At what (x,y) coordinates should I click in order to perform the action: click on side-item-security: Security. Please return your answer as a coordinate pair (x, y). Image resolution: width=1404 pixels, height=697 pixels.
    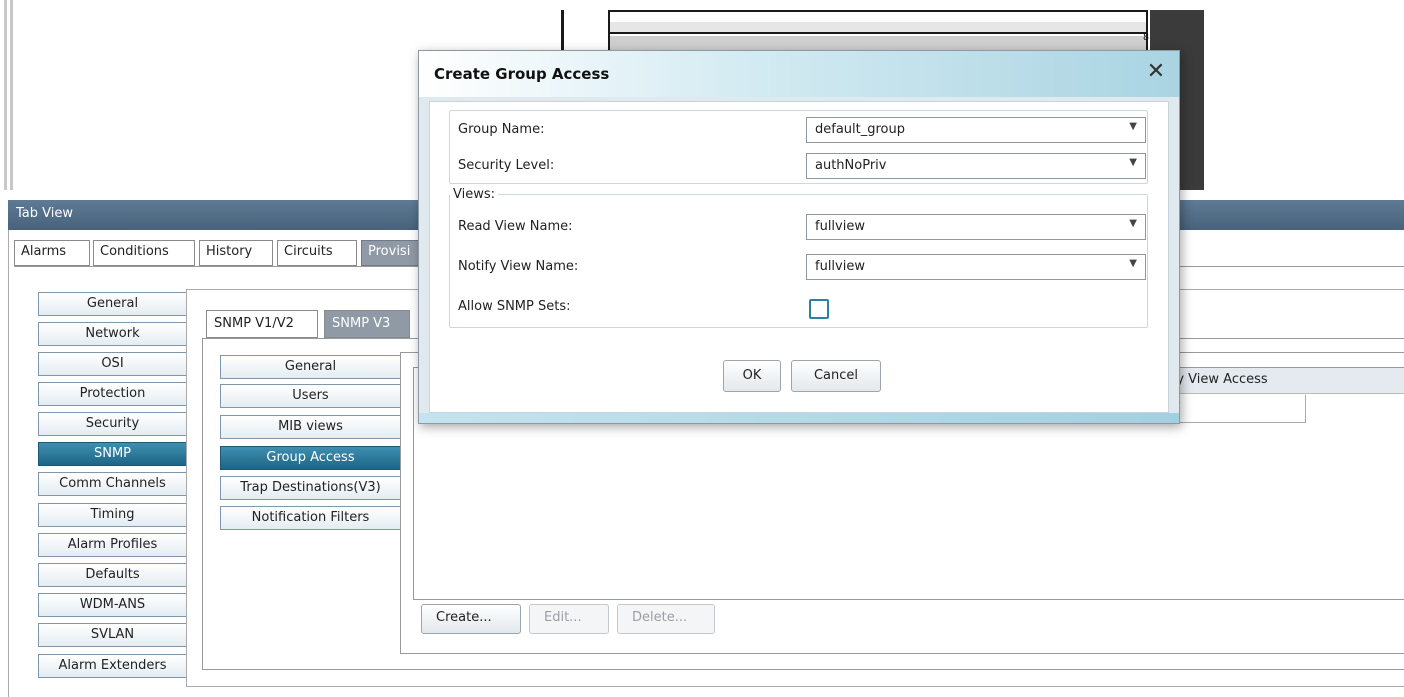
    Looking at the image, I should click on (112, 424).